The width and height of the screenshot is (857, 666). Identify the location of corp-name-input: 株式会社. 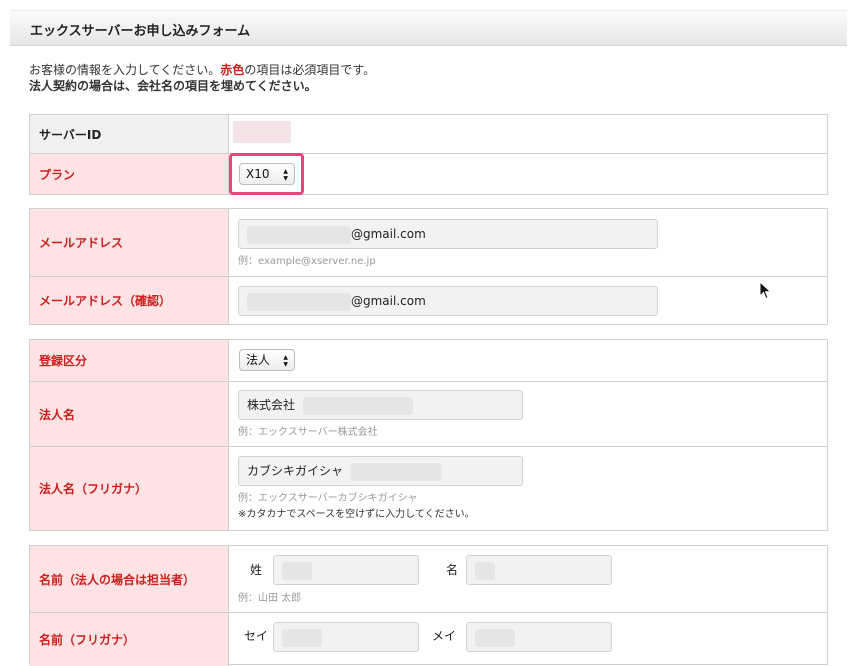
(380, 405).